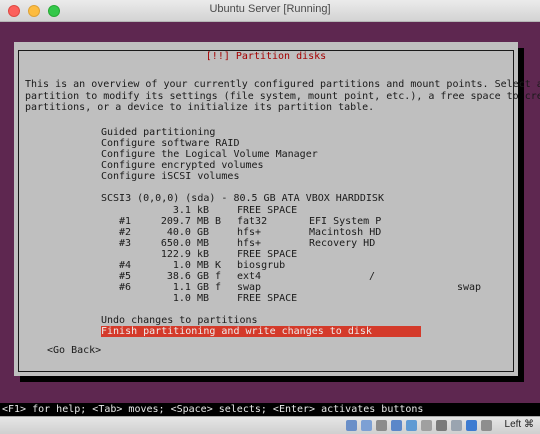 Image resolution: width=540 pixels, height=434 pixels. Describe the element at coordinates (190, 210) in the screenshot. I see `partition-size: 3.1 kB` at that location.